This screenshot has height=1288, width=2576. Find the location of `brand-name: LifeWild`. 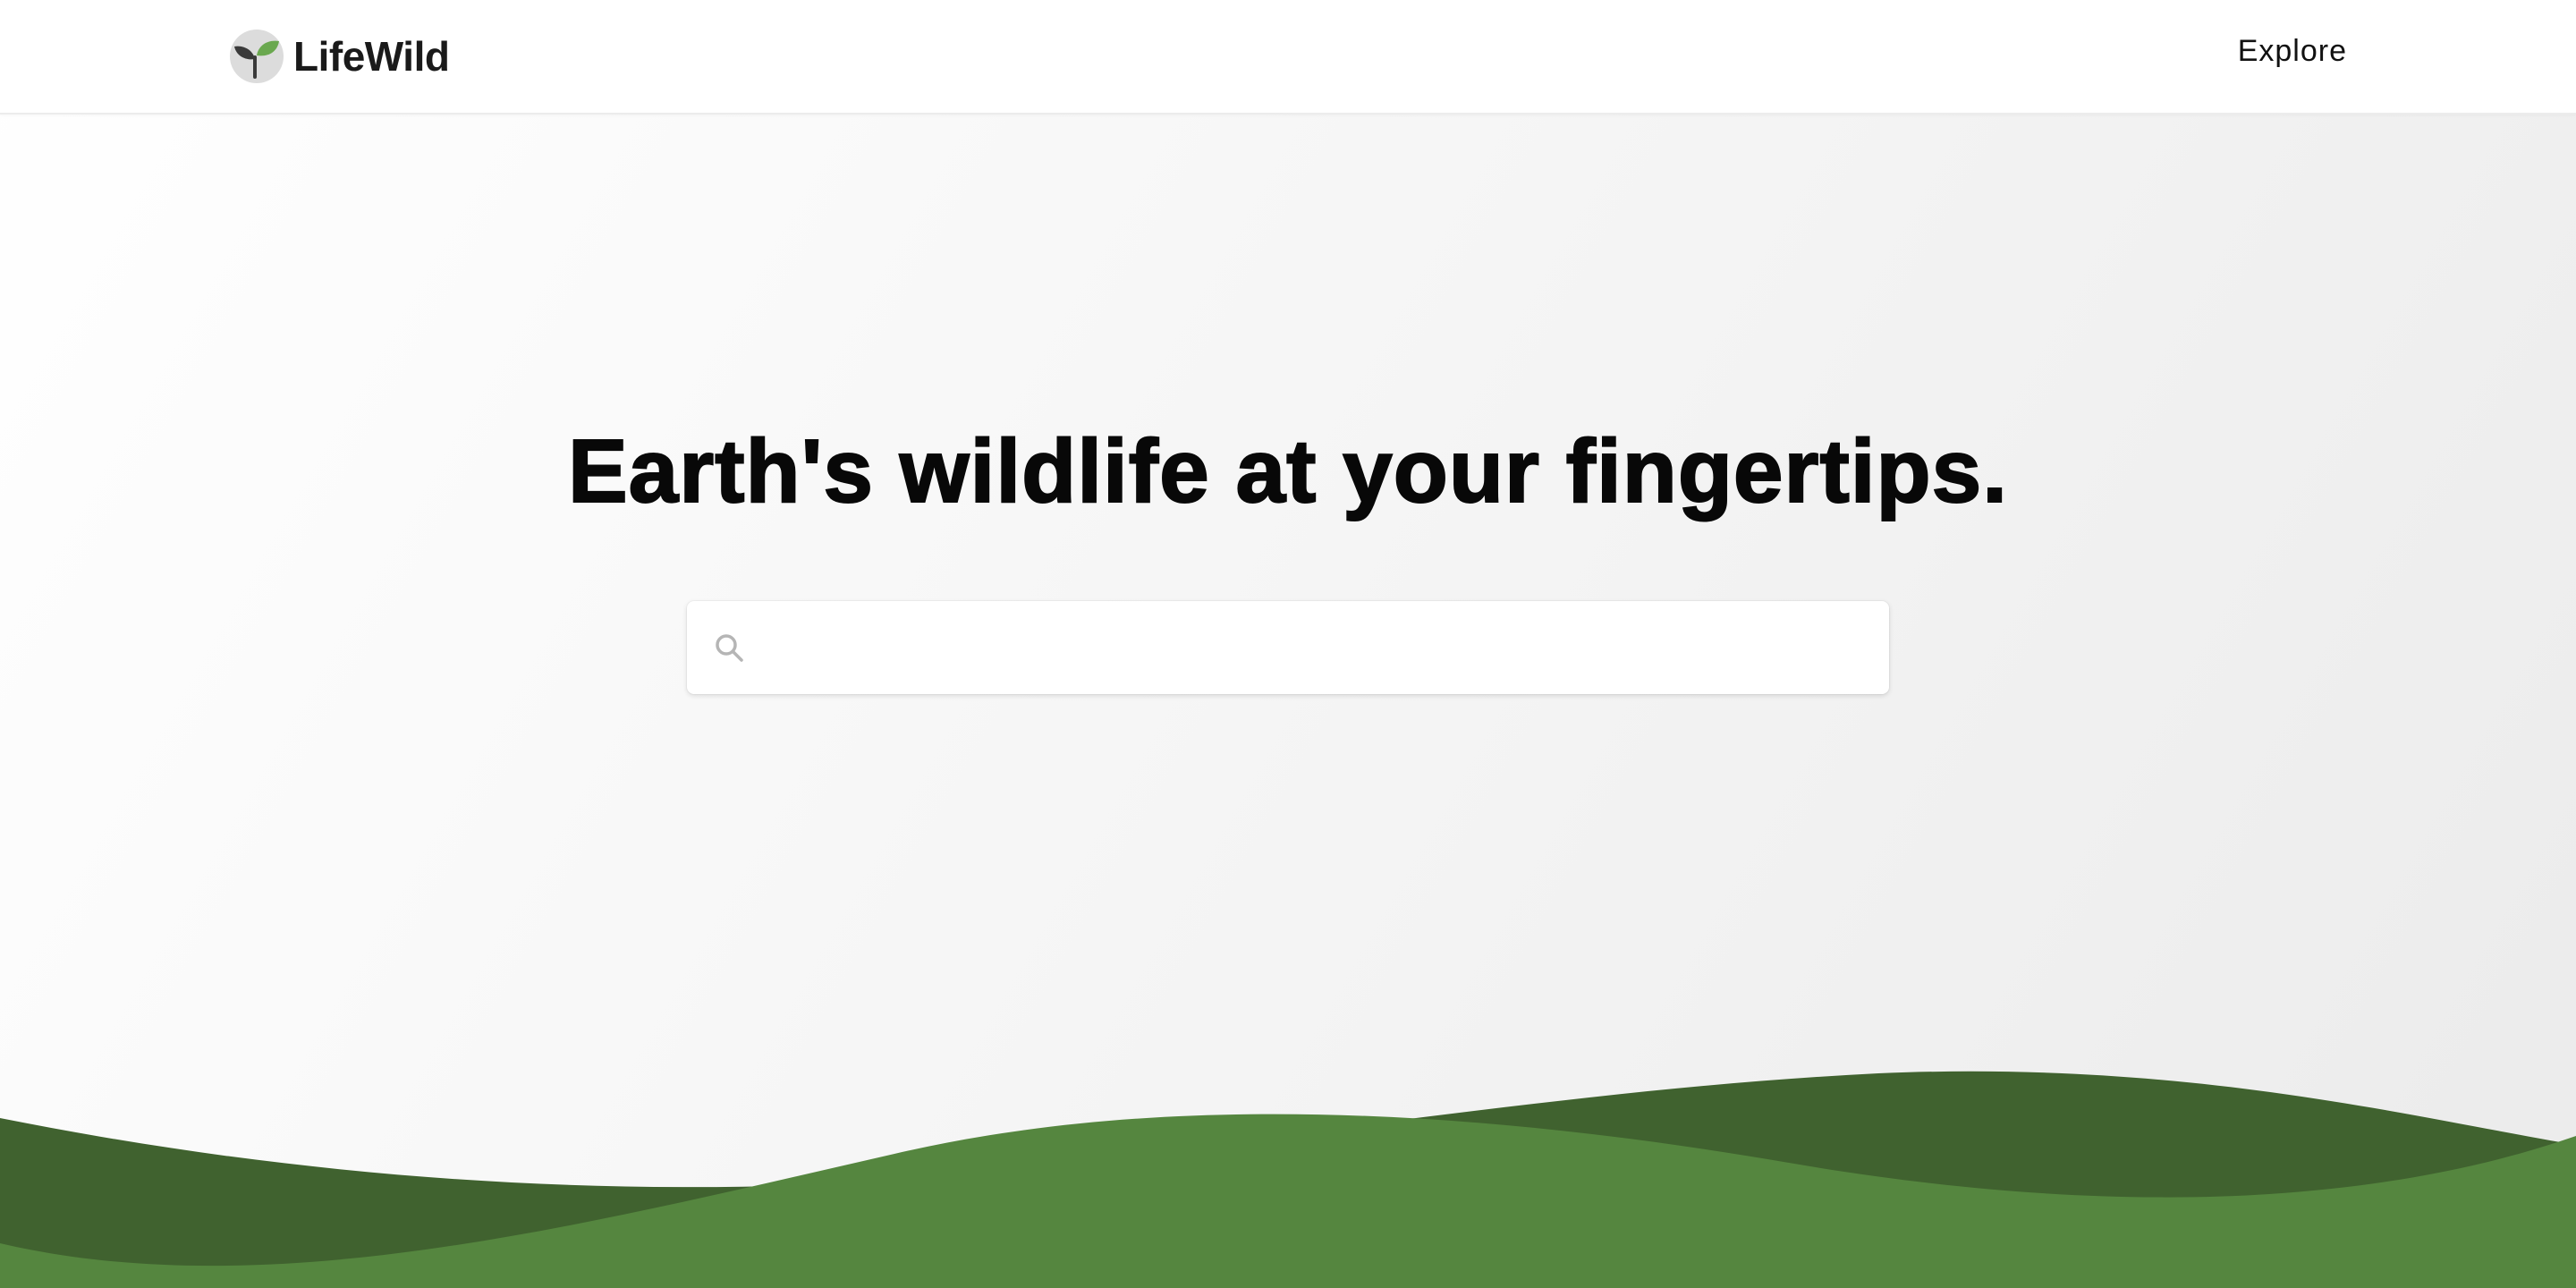

brand-name: LifeWild is located at coordinates (371, 56).